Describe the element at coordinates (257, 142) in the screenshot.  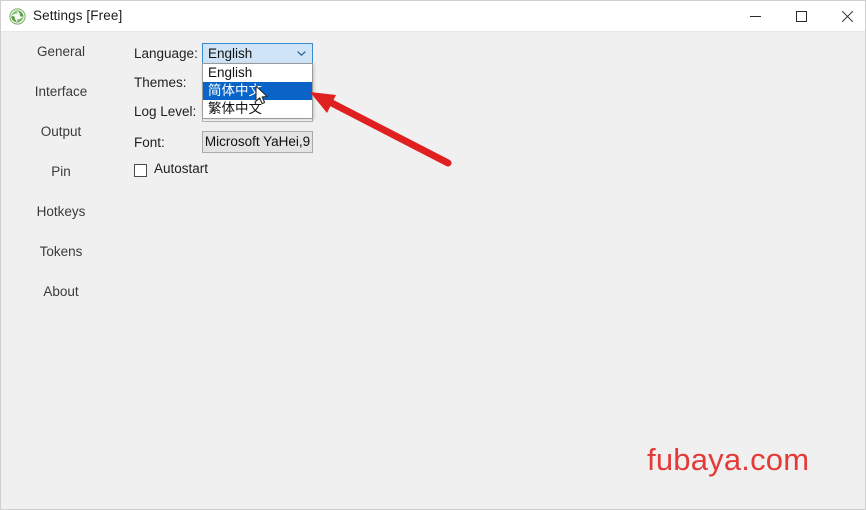
I see `font-picker-button: Microsoft YaHei,9` at that location.